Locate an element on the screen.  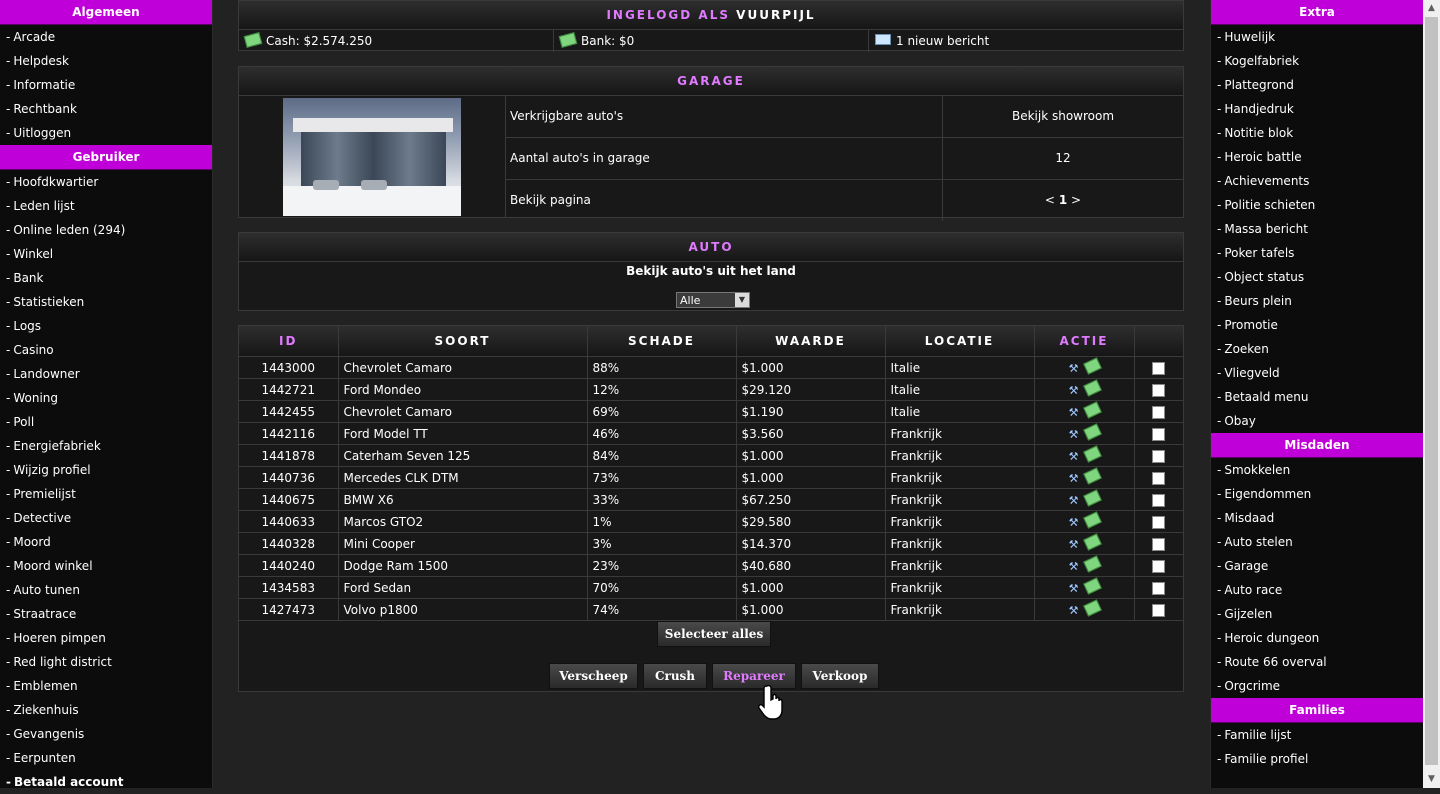
ship-button: Verscheep is located at coordinates (593, 676).